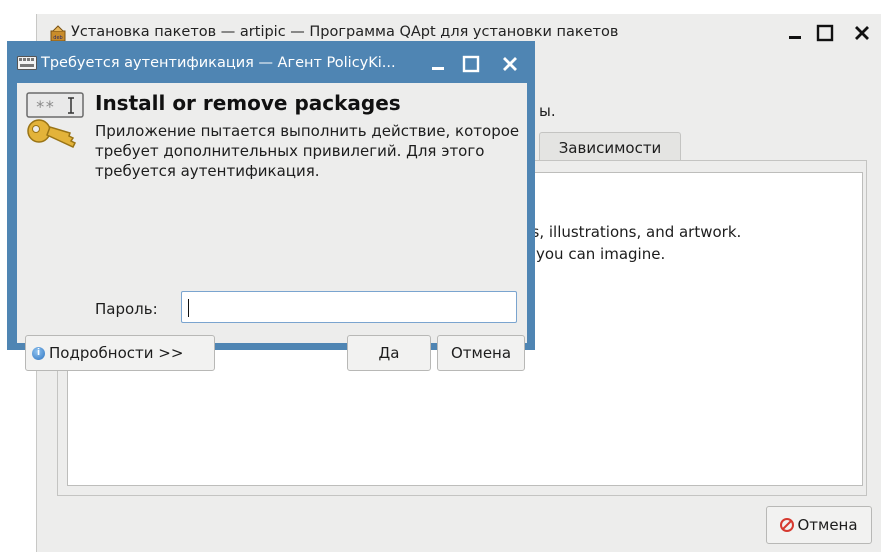  Describe the element at coordinates (126, 309) in the screenshot. I see `password-label: Пароль:` at that location.